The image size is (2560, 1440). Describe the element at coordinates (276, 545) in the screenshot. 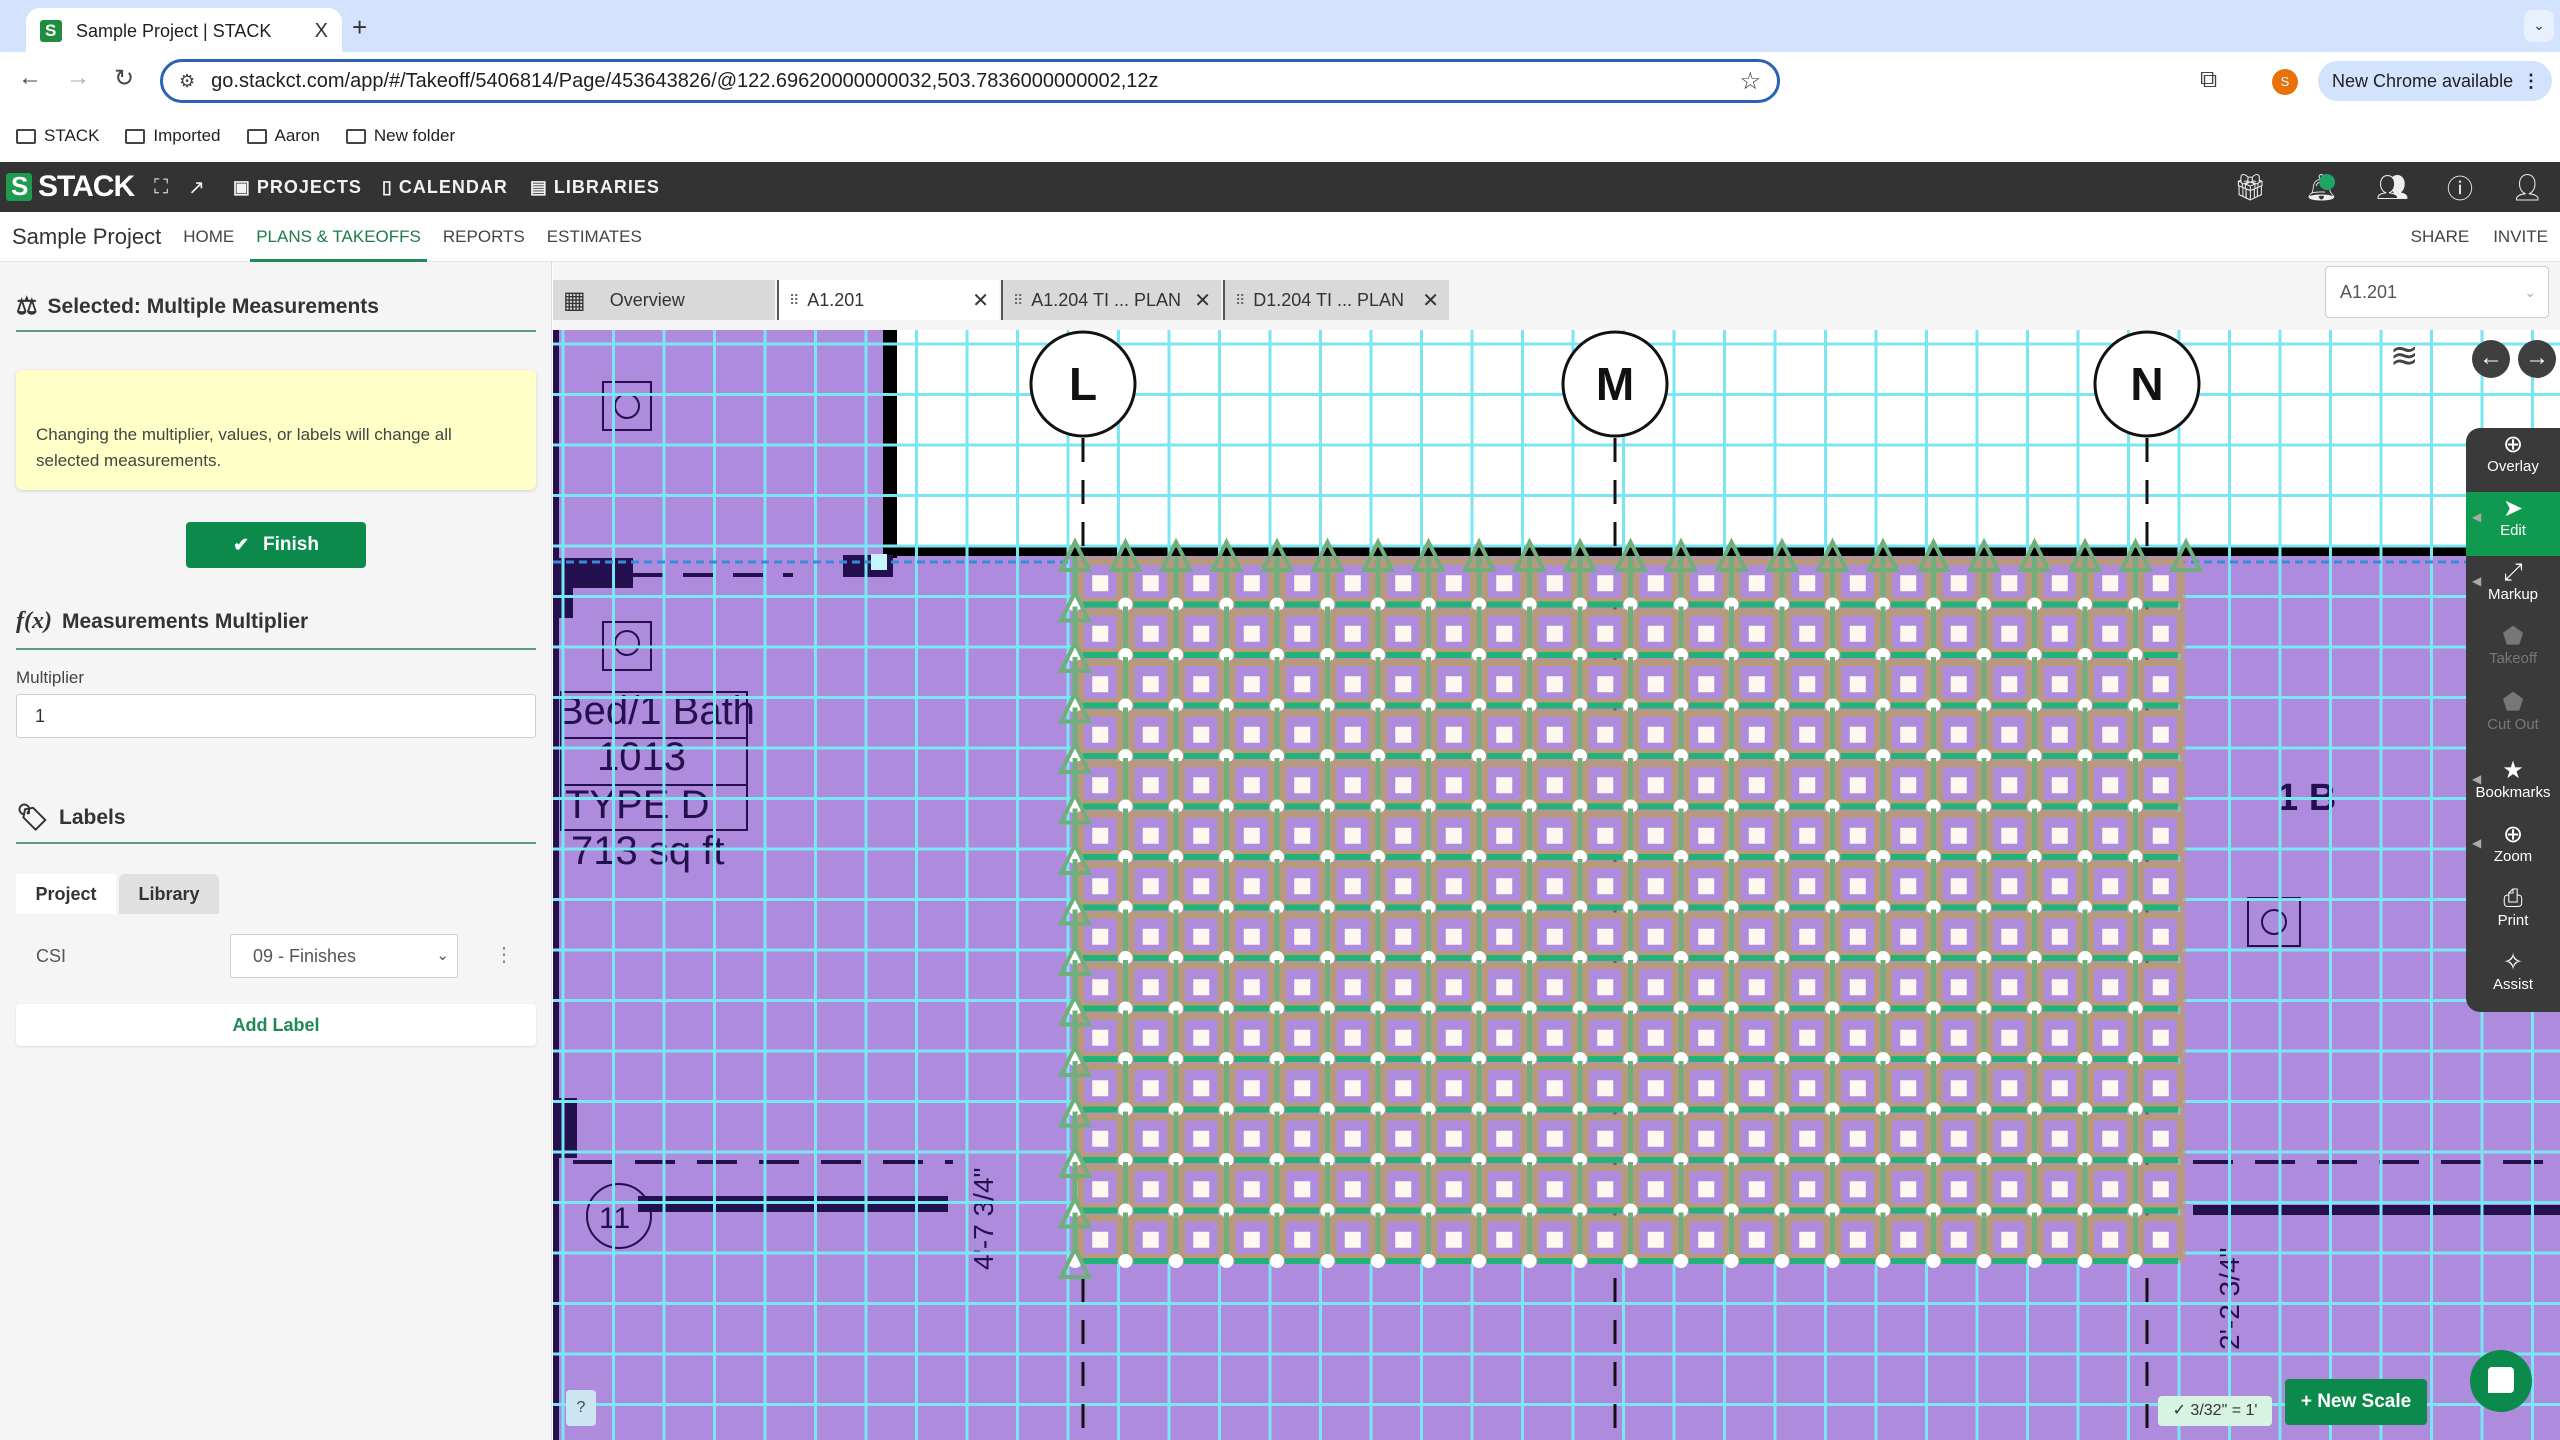

I see `finish-button: ✔ Finish` at that location.